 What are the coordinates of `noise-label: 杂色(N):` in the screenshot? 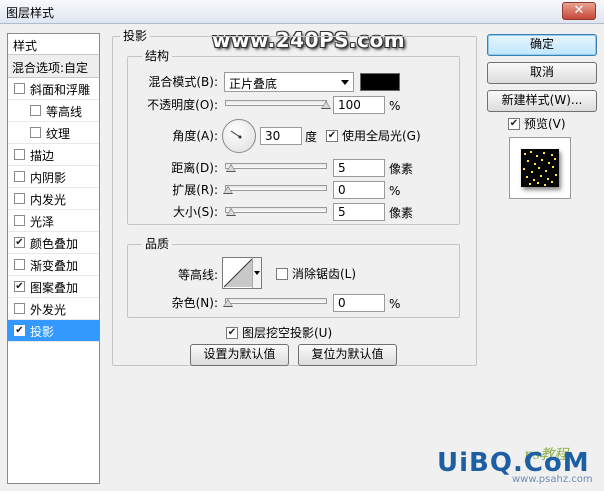 It's located at (194, 303).